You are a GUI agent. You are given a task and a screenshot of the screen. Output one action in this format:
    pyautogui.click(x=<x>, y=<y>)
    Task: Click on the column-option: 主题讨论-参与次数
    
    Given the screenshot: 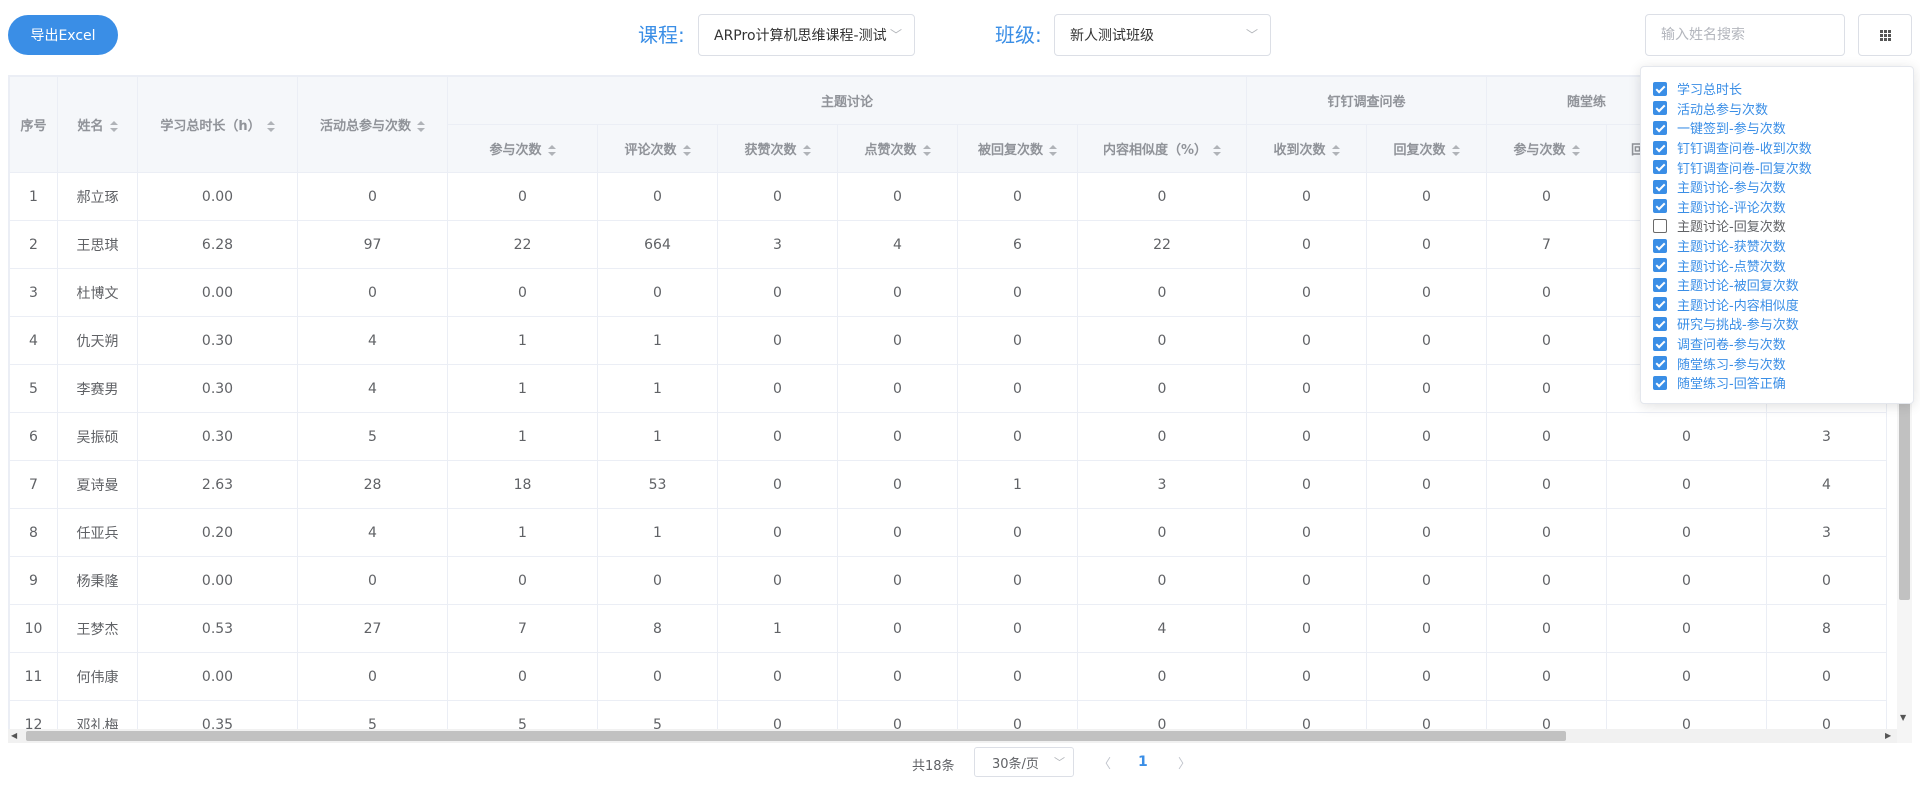 What is the action you would take?
    pyautogui.click(x=1783, y=187)
    